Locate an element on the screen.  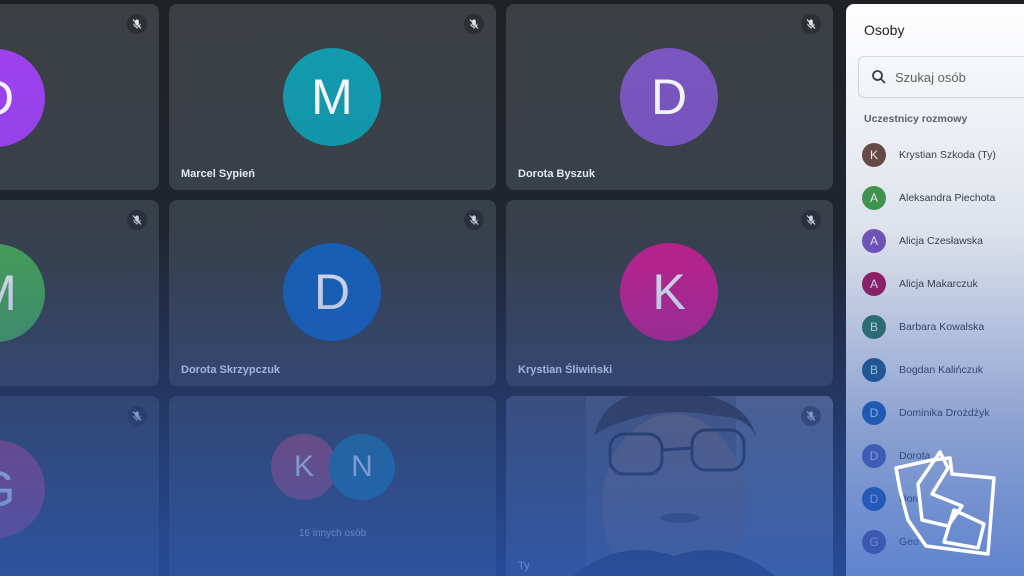
participant-list-item: A Alicja Makarczuk is located at coordinates (943, 290).